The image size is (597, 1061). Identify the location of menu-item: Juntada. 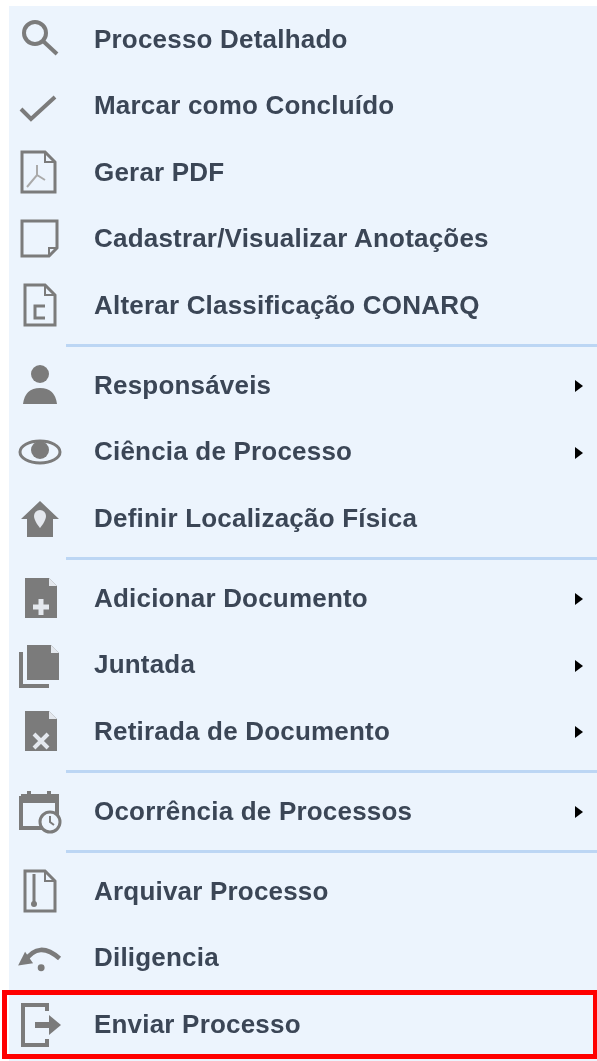
(303, 664).